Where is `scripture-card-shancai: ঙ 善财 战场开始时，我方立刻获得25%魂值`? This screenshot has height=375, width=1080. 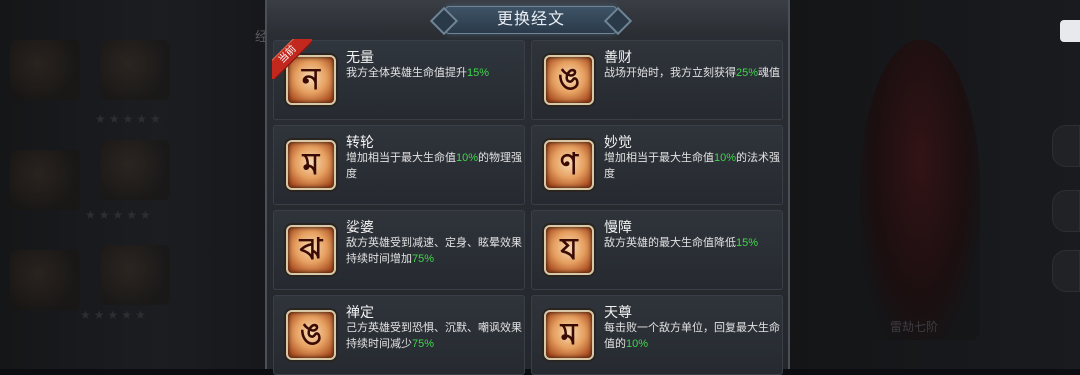 scripture-card-shancai: ঙ 善财 战场开始时，我方立刻获得25%魂值 is located at coordinates (657, 80).